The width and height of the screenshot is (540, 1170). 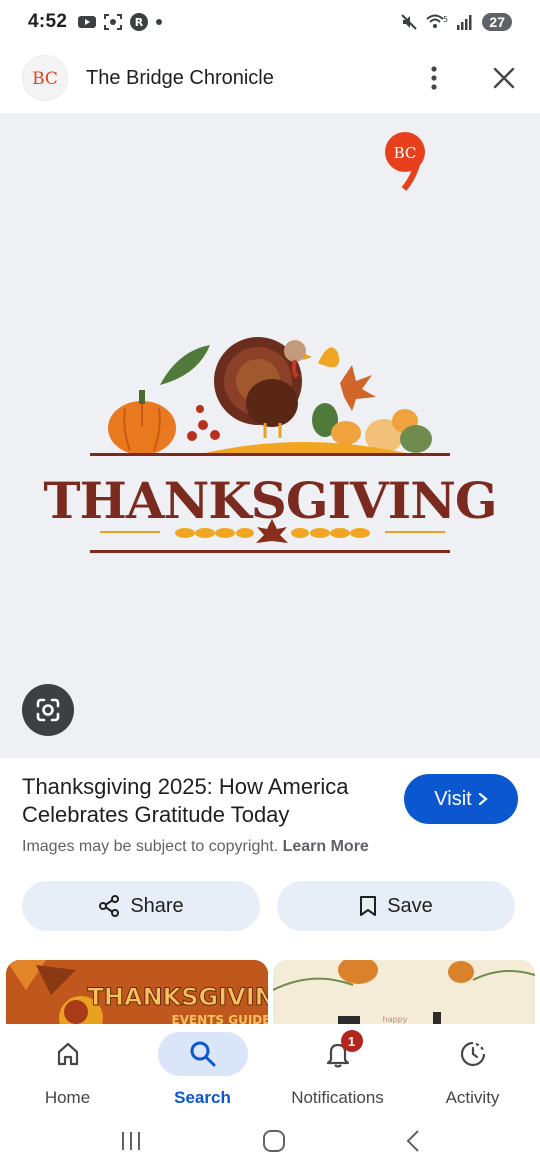 I want to click on related-image-thumbnail: happy, so click(x=404, y=992).